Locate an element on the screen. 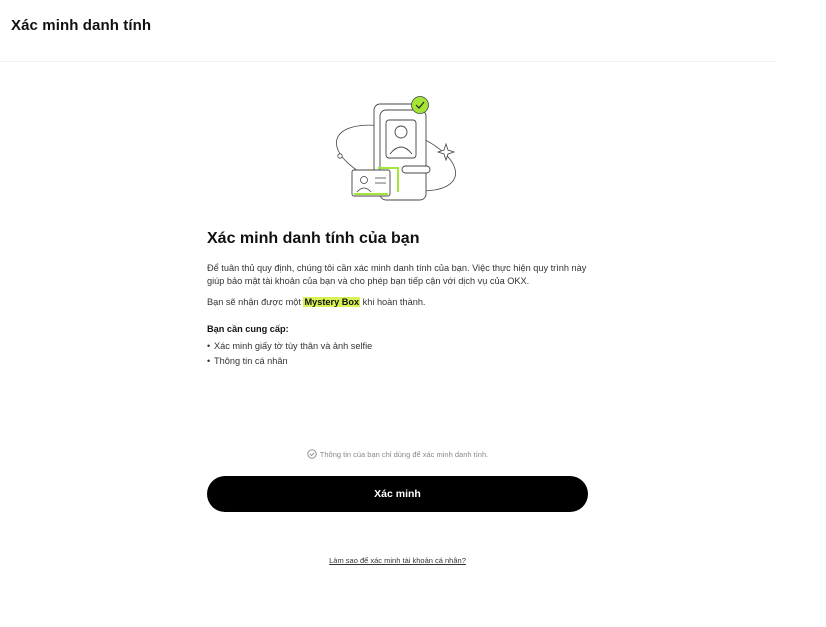 The image size is (826, 627). header-divider is located at coordinates (388, 61).